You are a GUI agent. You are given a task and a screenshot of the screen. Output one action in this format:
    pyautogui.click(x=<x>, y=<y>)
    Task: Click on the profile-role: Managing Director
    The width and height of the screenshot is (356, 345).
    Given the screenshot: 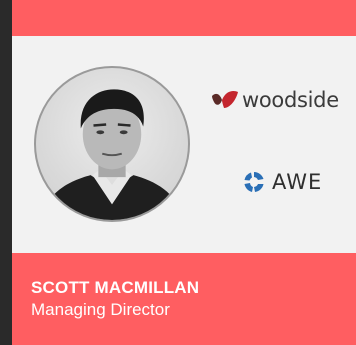 What is the action you would take?
    pyautogui.click(x=100, y=309)
    